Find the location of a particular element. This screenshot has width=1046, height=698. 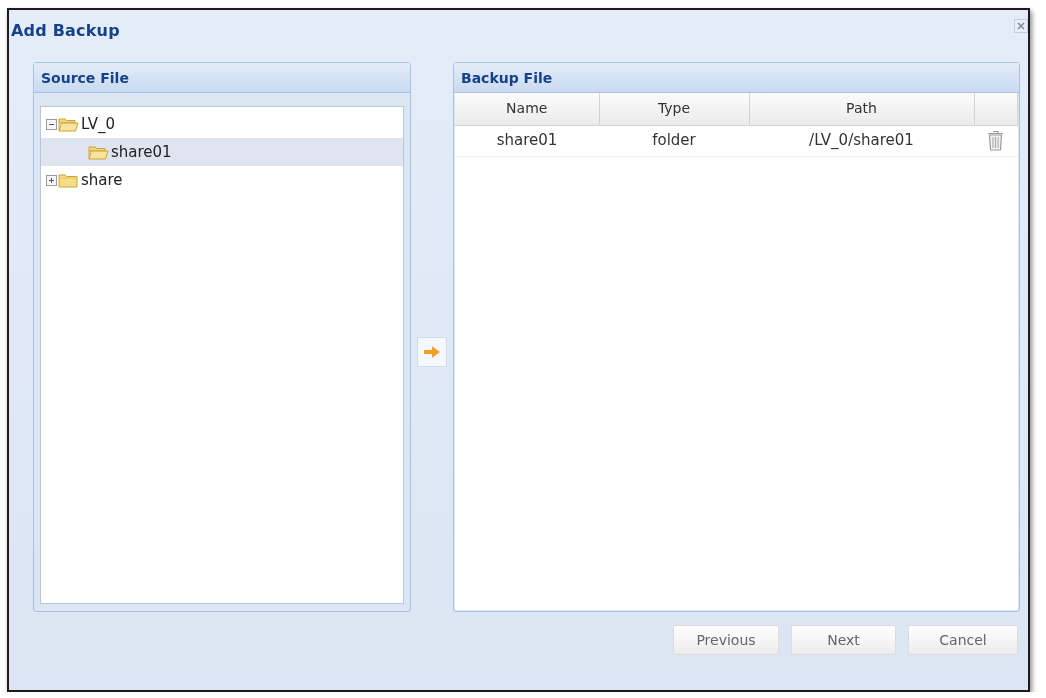

column-header: Path is located at coordinates (861, 109).